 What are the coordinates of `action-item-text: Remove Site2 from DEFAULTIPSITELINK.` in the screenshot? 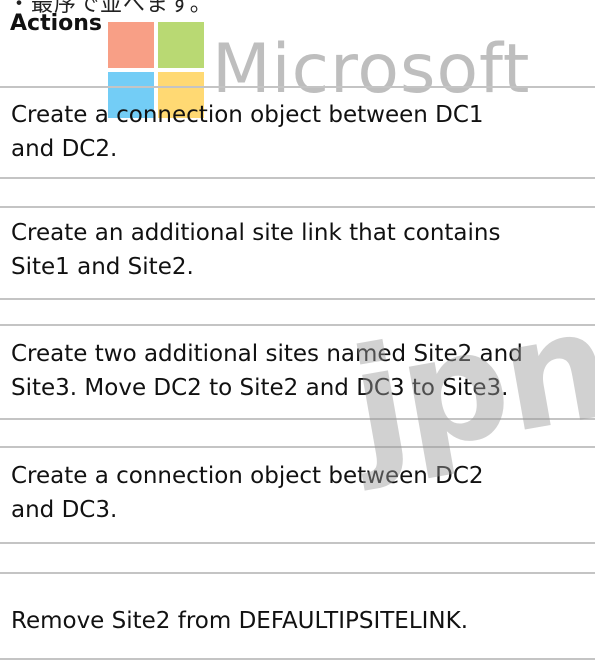 It's located at (240, 621).